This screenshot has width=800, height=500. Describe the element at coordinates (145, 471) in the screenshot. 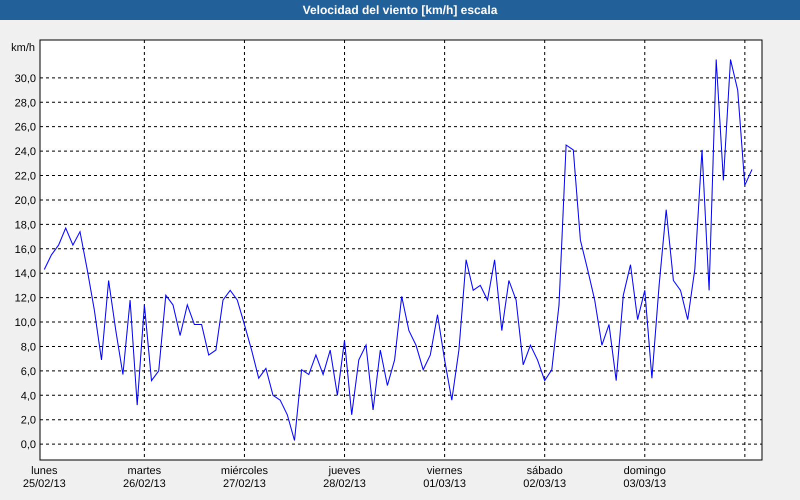

I see `day-label: martes` at that location.